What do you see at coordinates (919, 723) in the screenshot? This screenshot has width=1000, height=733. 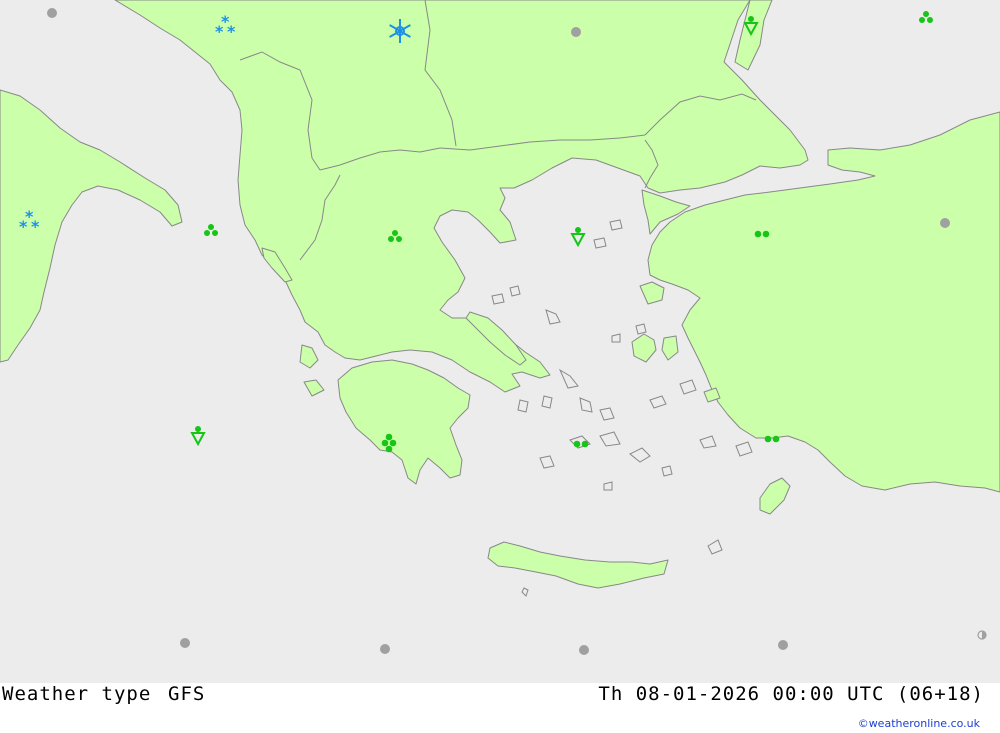 I see `credit-link: ©weatheronline.co.uk` at bounding box center [919, 723].